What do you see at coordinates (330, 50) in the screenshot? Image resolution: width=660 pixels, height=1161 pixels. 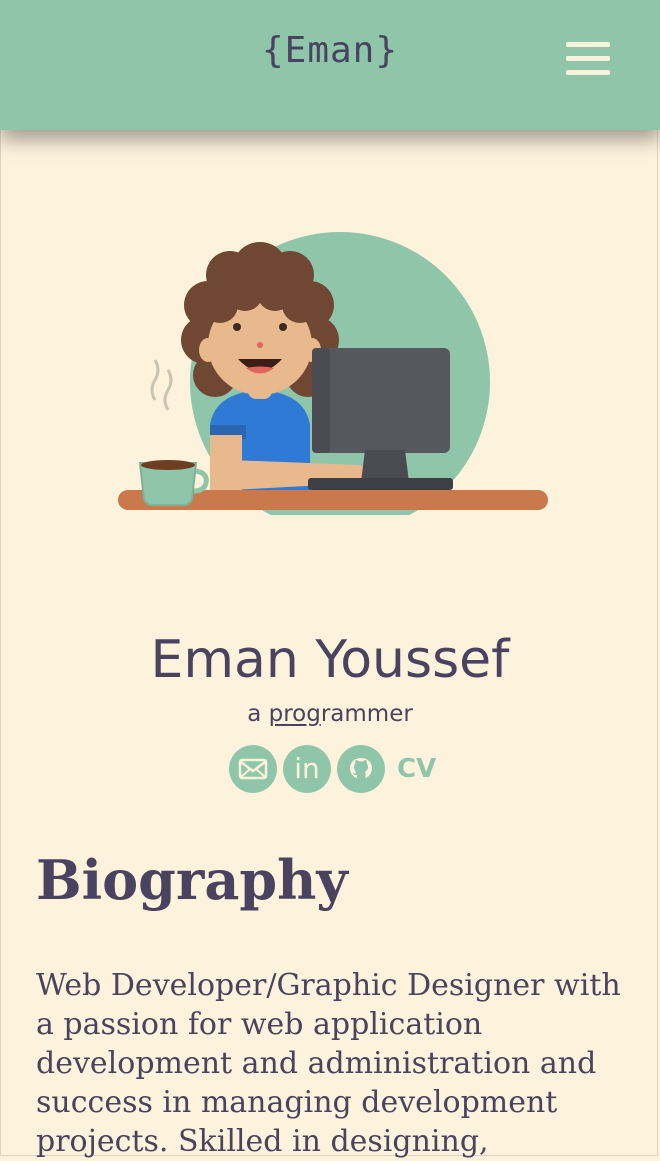 I see `site-logo: {Eman}` at bounding box center [330, 50].